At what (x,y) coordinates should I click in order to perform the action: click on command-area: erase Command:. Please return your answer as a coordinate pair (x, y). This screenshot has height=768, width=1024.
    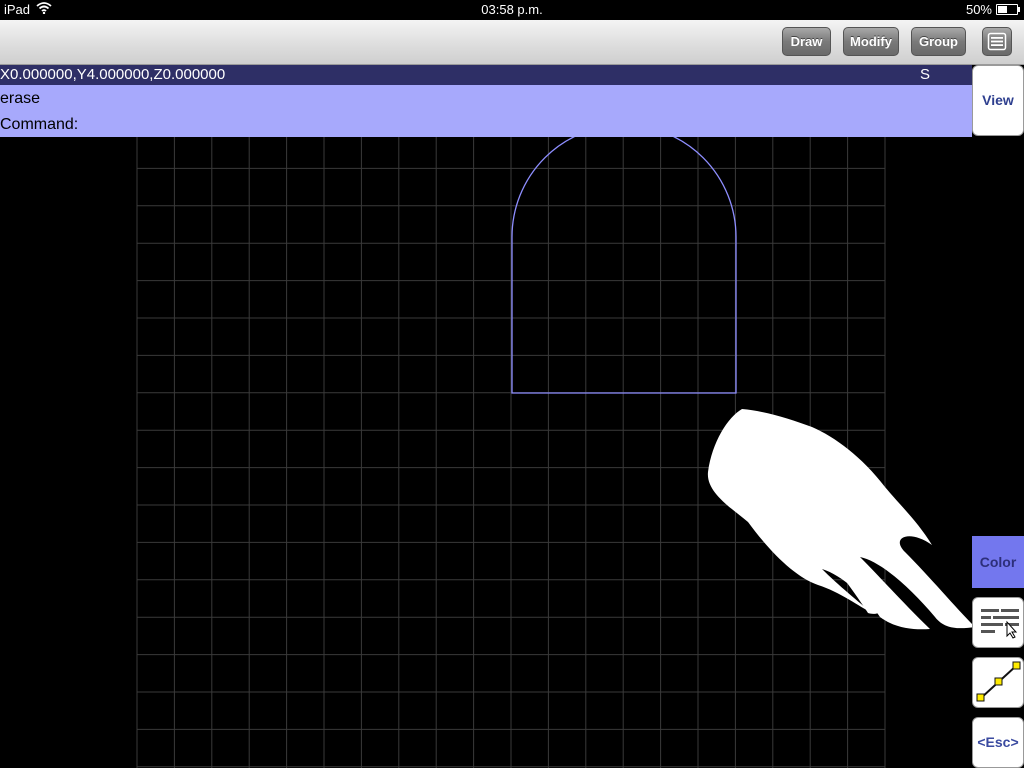
    Looking at the image, I should click on (486, 111).